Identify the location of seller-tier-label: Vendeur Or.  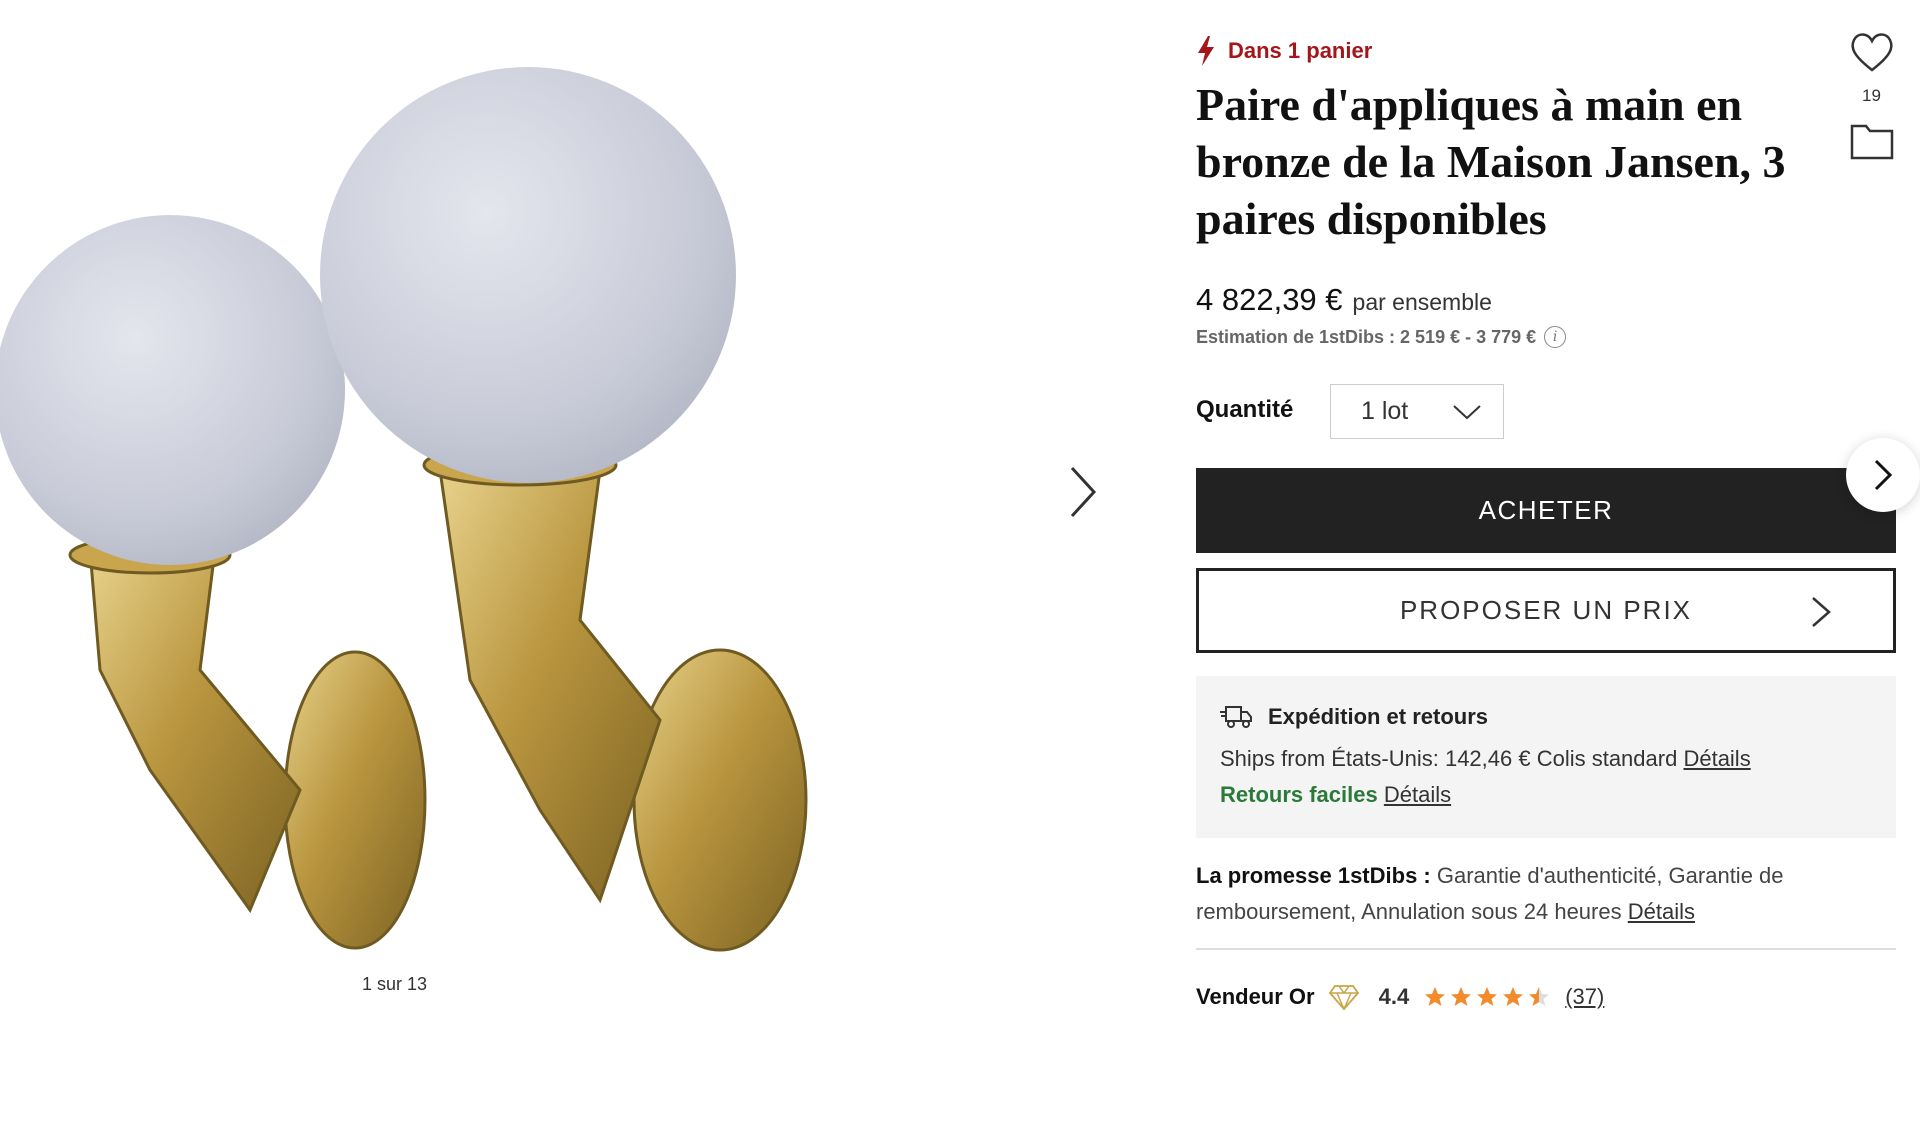
(1255, 996).